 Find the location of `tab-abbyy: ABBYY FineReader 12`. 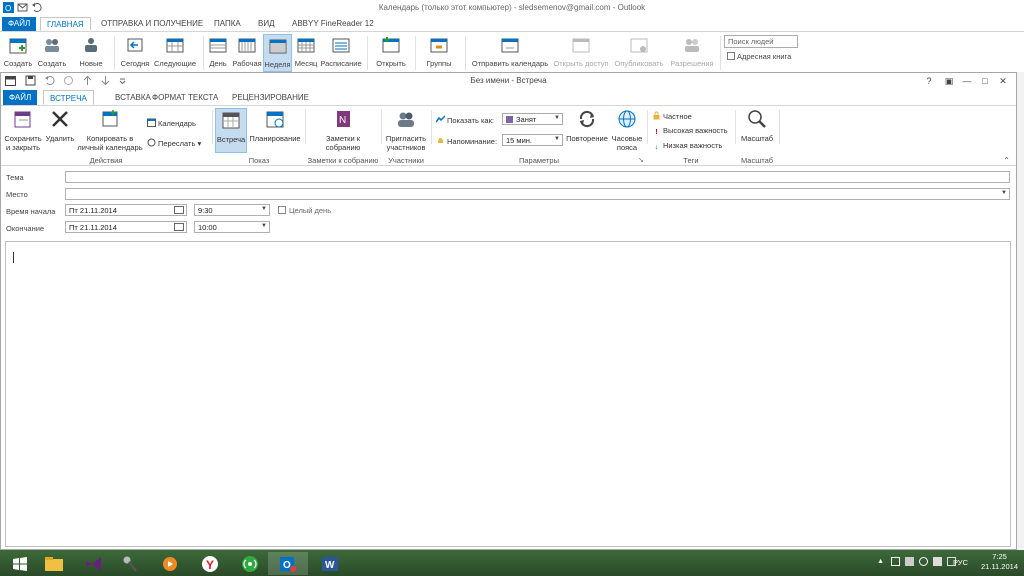

tab-abbyy: ABBYY FineReader 12 is located at coordinates (333, 24).